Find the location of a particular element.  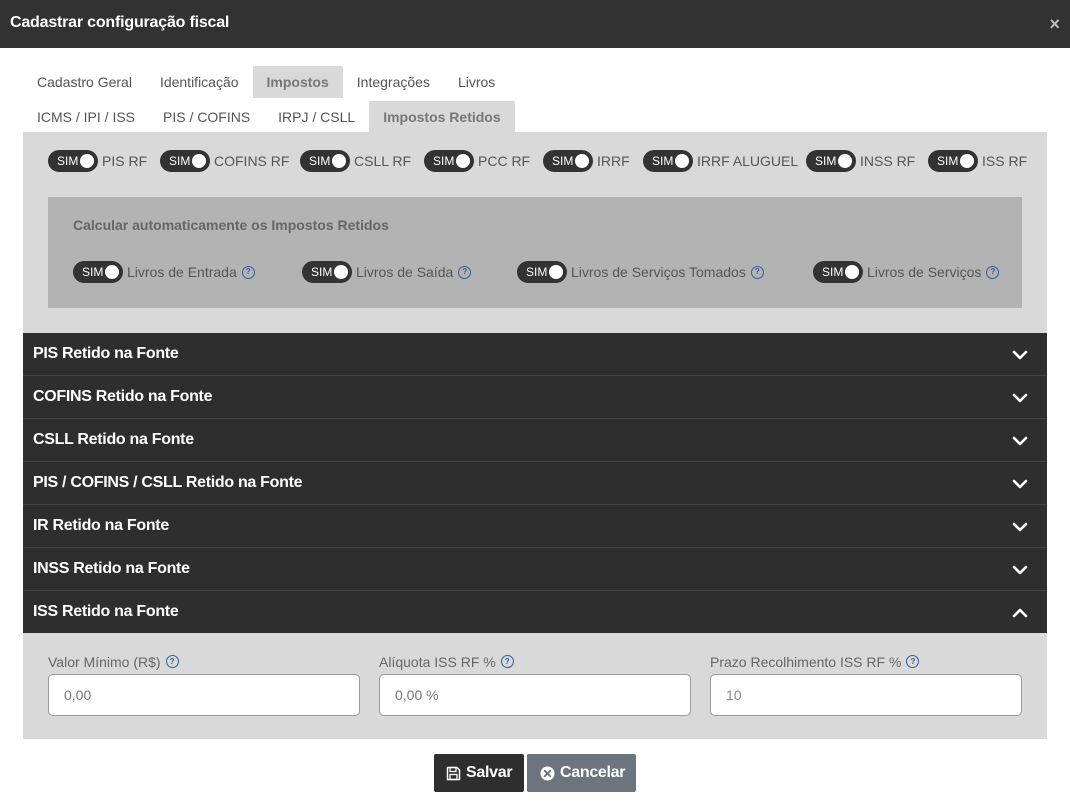

toggle-livros-saida: SIM Livros de Saída ? is located at coordinates (387, 272).